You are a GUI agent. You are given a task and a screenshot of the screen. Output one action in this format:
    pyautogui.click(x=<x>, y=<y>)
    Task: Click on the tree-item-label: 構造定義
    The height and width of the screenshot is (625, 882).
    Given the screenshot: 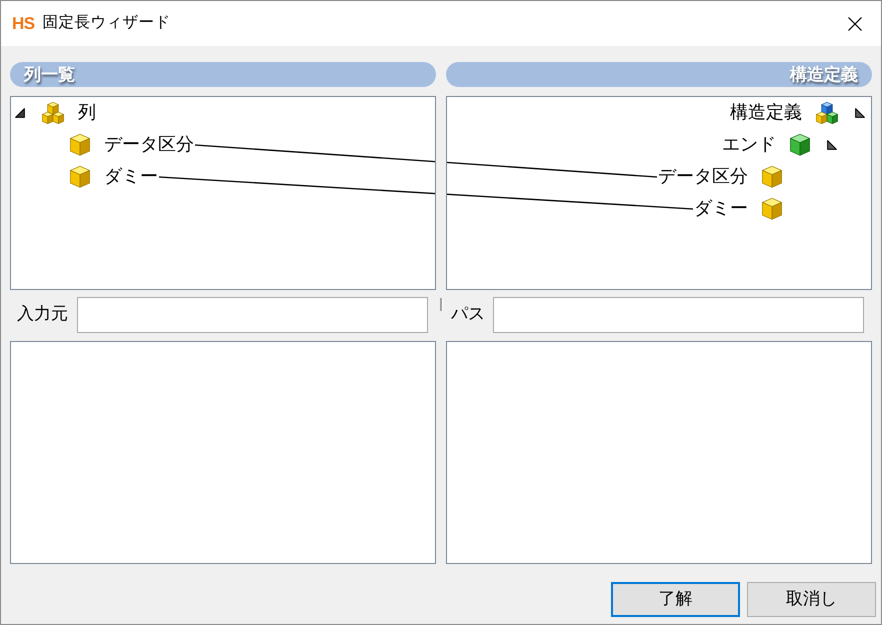 What is the action you would take?
    pyautogui.click(x=766, y=113)
    